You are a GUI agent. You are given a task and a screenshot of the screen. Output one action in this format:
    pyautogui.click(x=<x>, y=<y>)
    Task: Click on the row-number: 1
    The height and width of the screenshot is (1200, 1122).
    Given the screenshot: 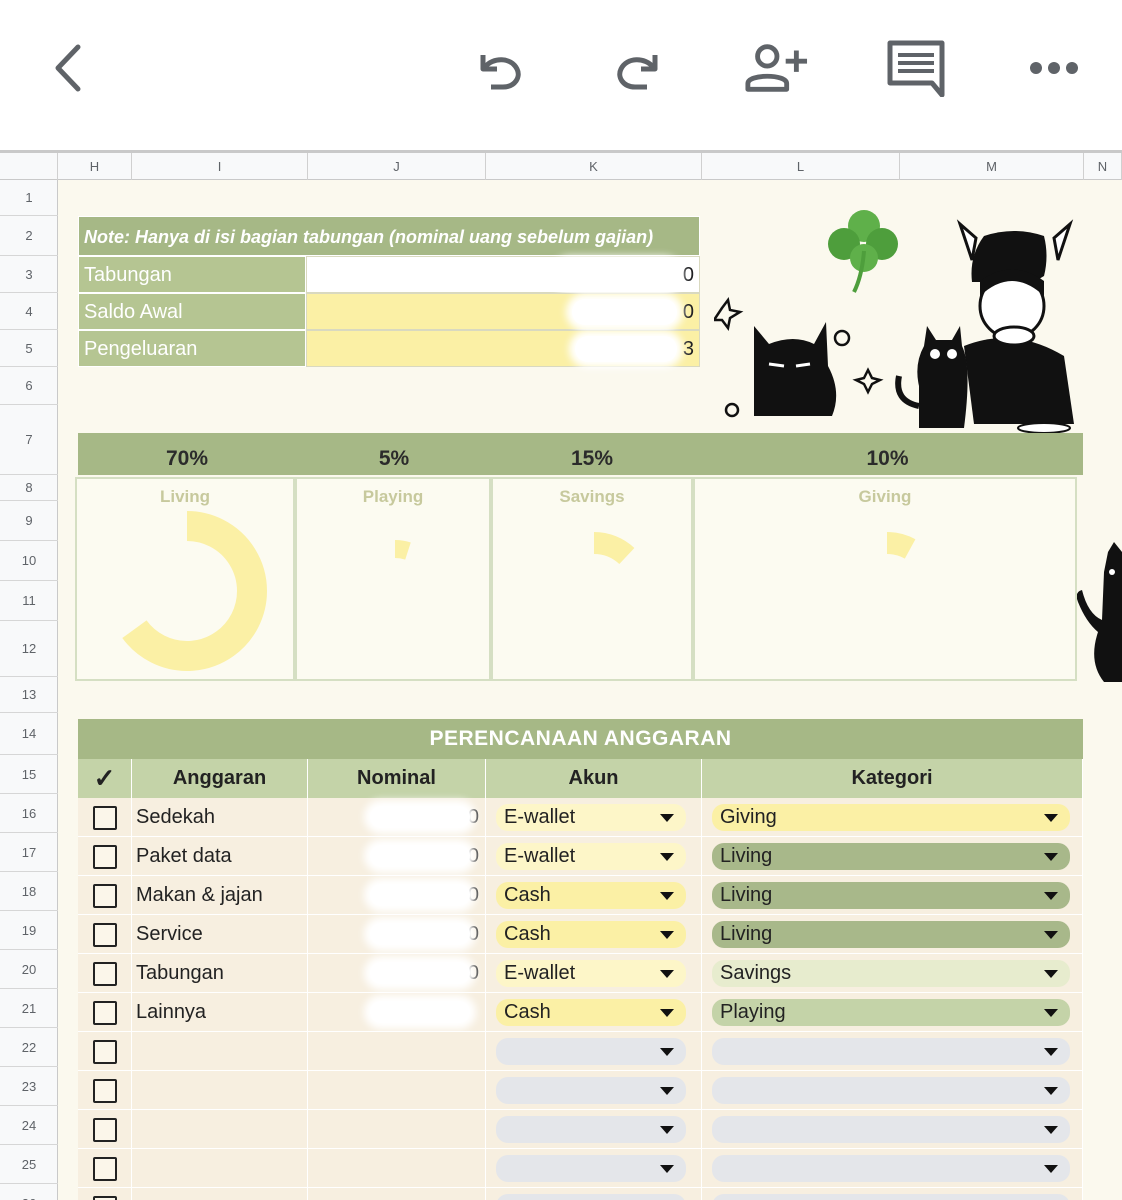 What is the action you would take?
    pyautogui.click(x=29, y=198)
    